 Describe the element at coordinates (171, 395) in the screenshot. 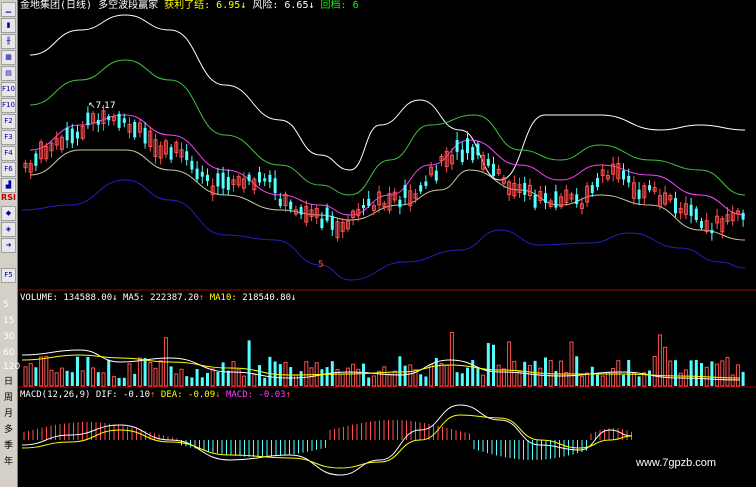

I see `dea-label: DEA:` at that location.